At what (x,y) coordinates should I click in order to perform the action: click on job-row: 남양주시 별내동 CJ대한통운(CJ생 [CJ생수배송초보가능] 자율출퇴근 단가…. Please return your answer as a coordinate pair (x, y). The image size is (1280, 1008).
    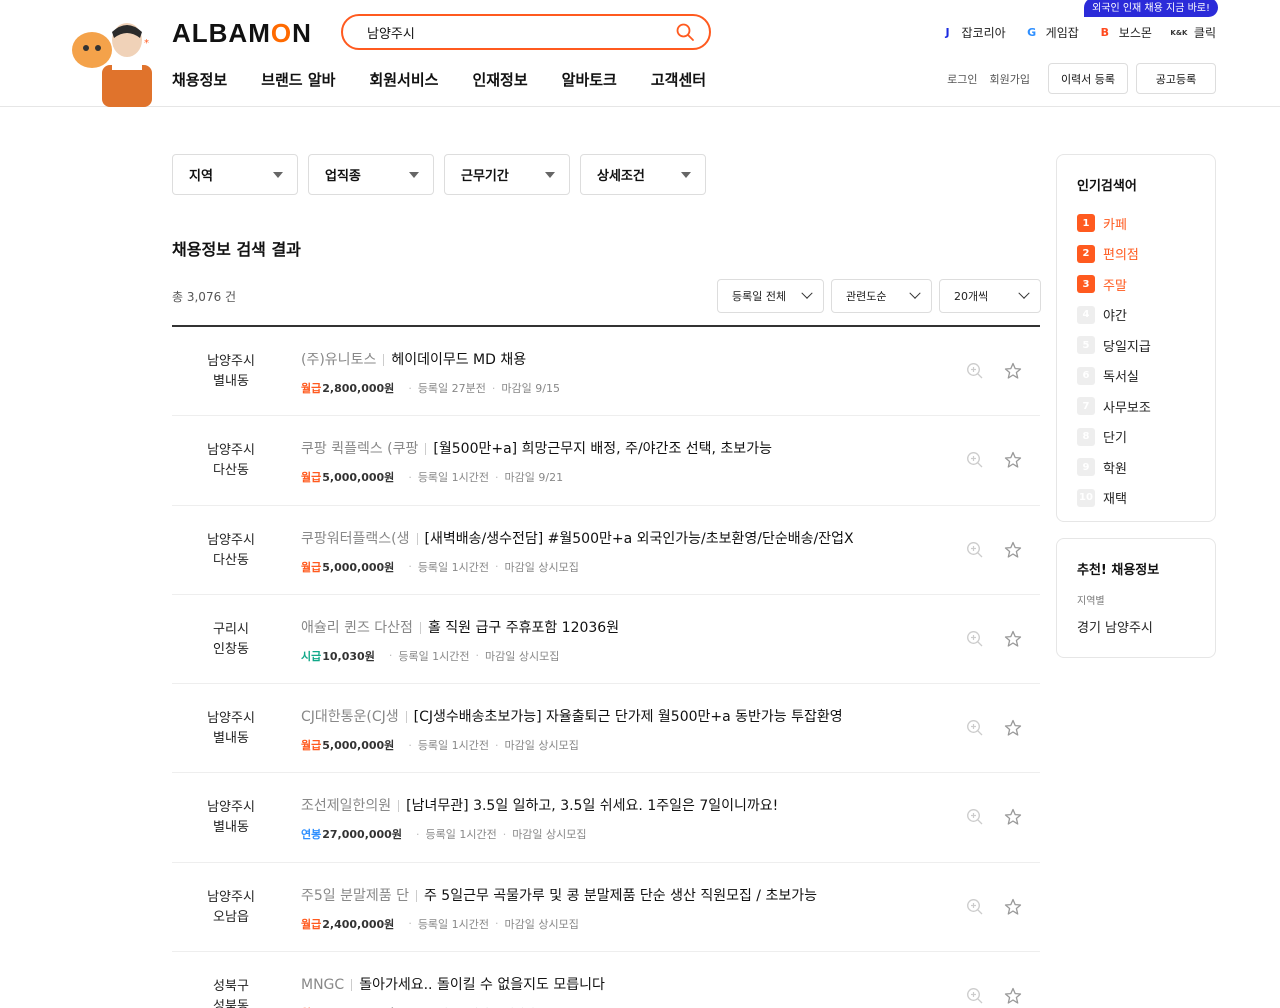
    Looking at the image, I should click on (606, 729).